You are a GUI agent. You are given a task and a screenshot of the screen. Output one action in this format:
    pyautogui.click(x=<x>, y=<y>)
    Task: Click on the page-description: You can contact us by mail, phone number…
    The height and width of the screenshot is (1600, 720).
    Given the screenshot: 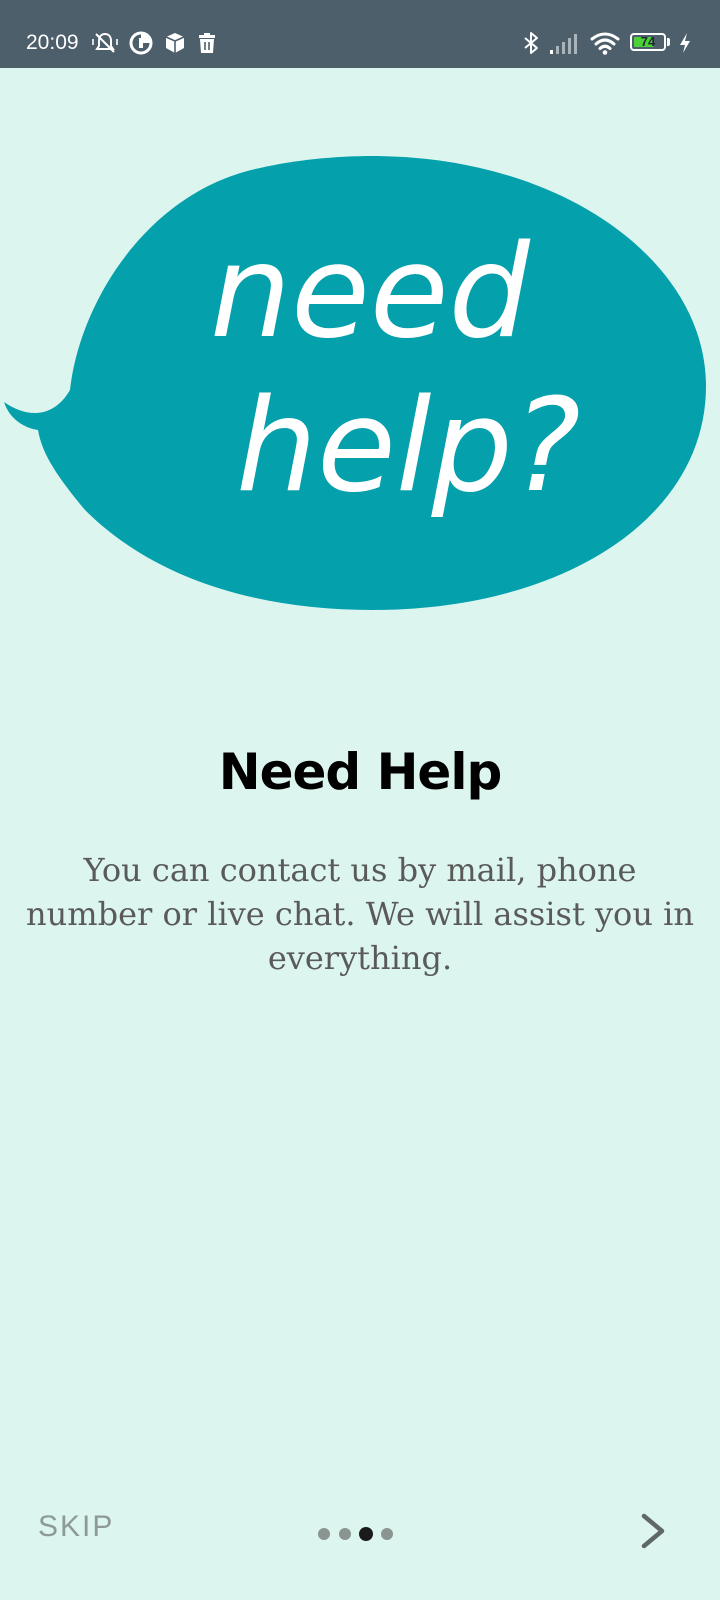 What is the action you would take?
    pyautogui.click(x=360, y=914)
    